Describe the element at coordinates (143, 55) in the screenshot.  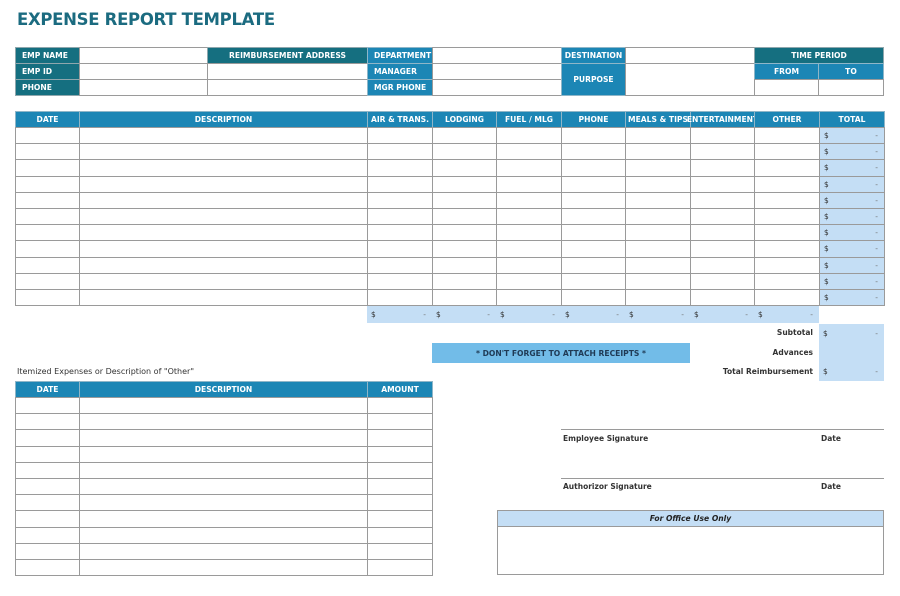
I see `emp-name-field` at that location.